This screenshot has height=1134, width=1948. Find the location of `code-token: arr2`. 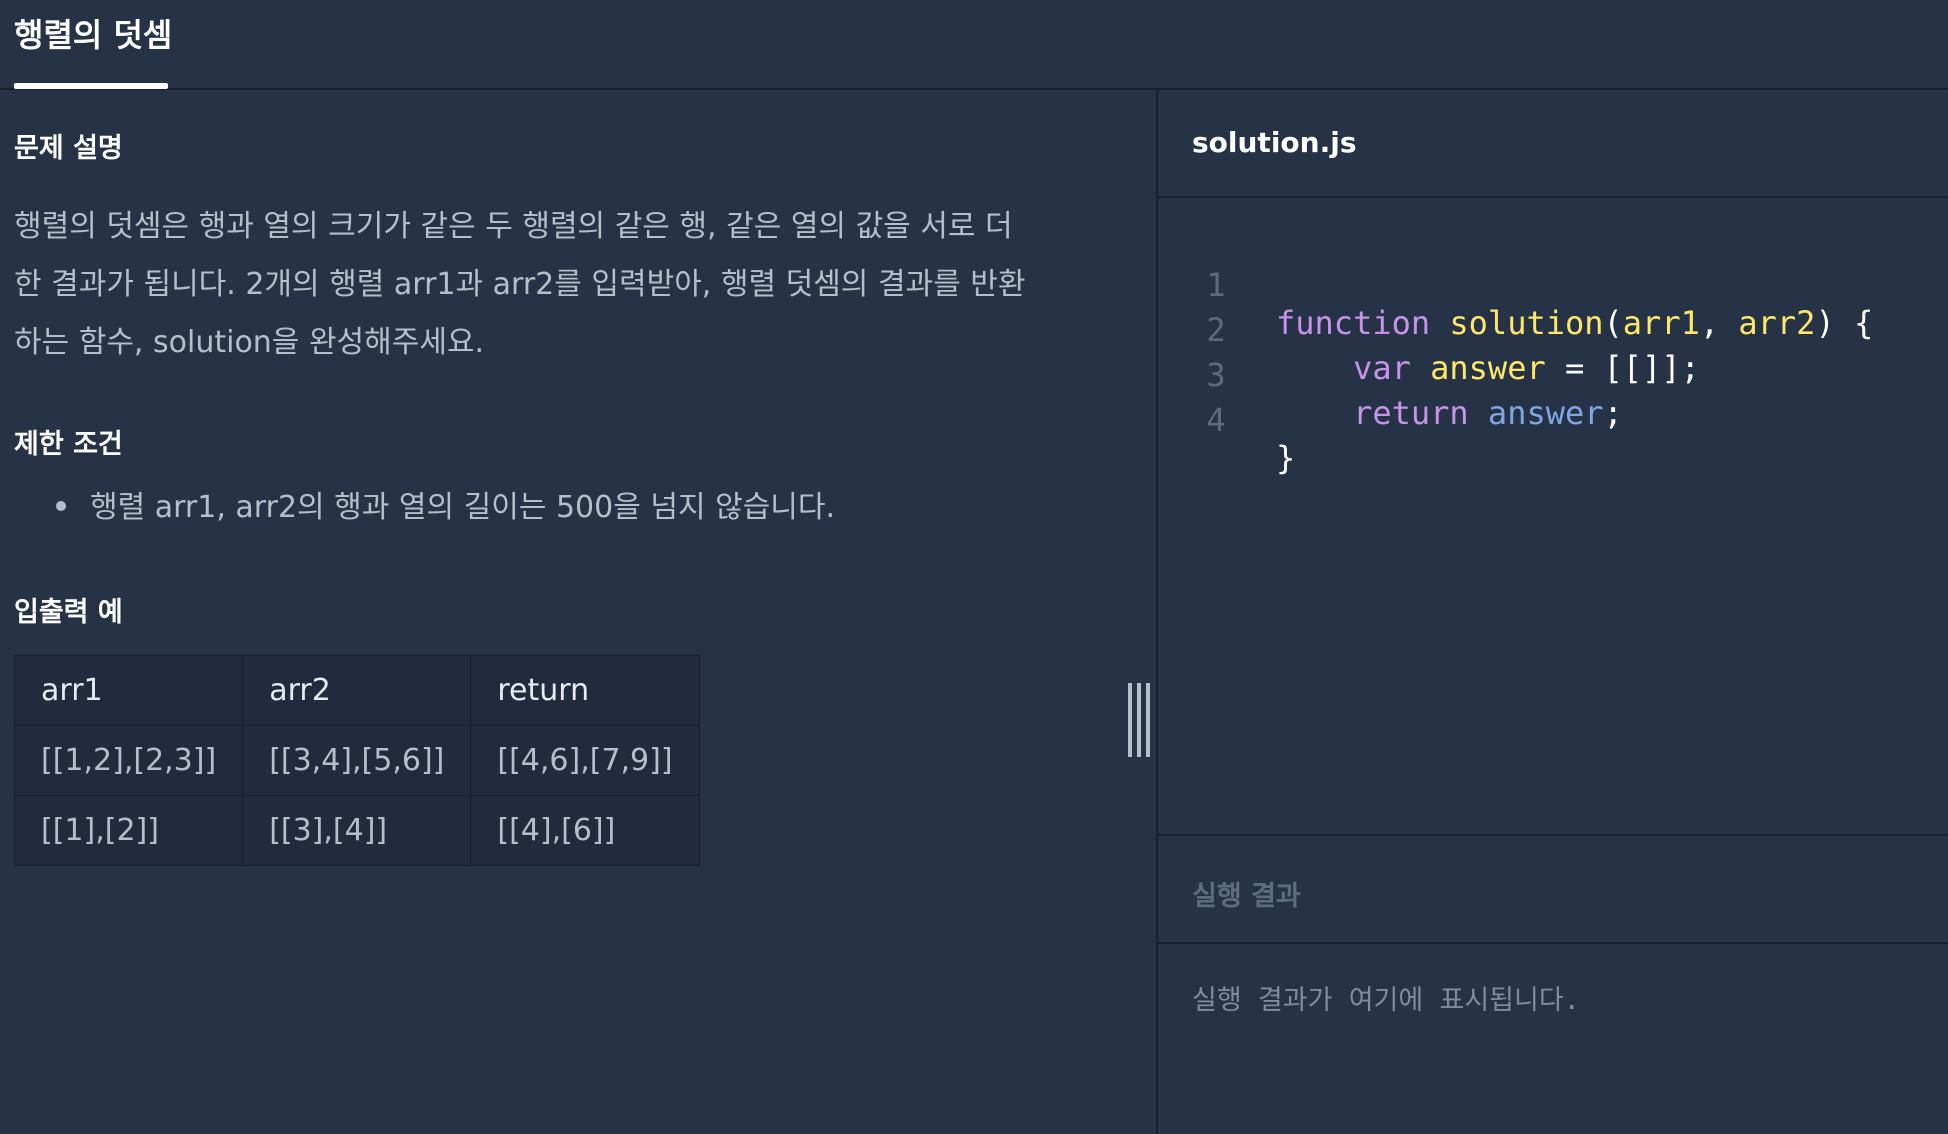

code-token: arr2 is located at coordinates (1777, 323).